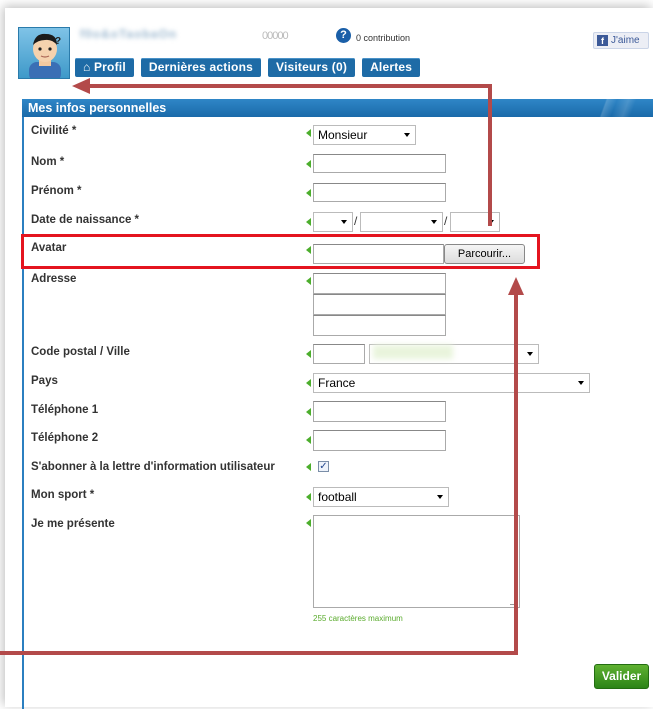  What do you see at coordinates (44, 381) in the screenshot?
I see `pays-label: Pays` at bounding box center [44, 381].